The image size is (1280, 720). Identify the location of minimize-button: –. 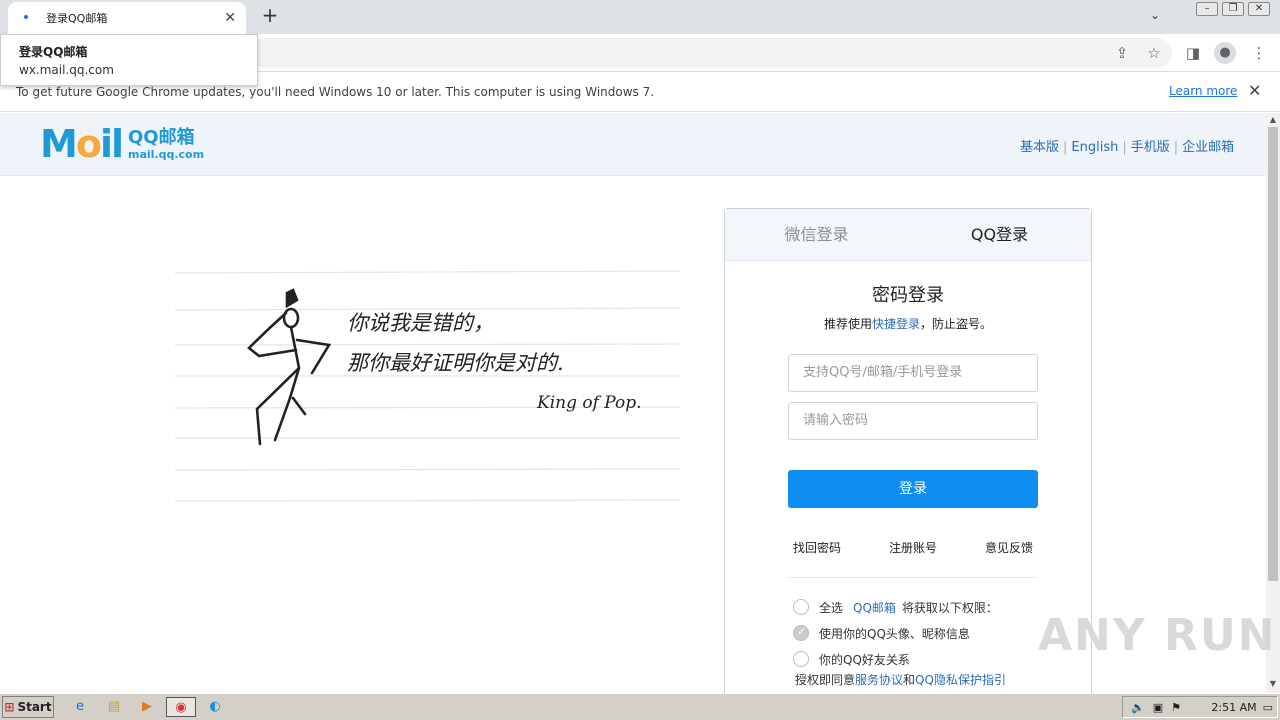
(1207, 9).